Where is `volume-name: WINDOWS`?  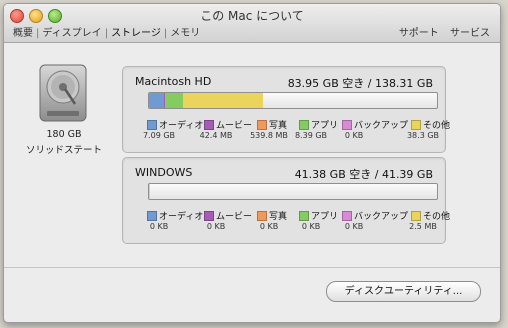
volume-name: WINDOWS is located at coordinates (164, 172).